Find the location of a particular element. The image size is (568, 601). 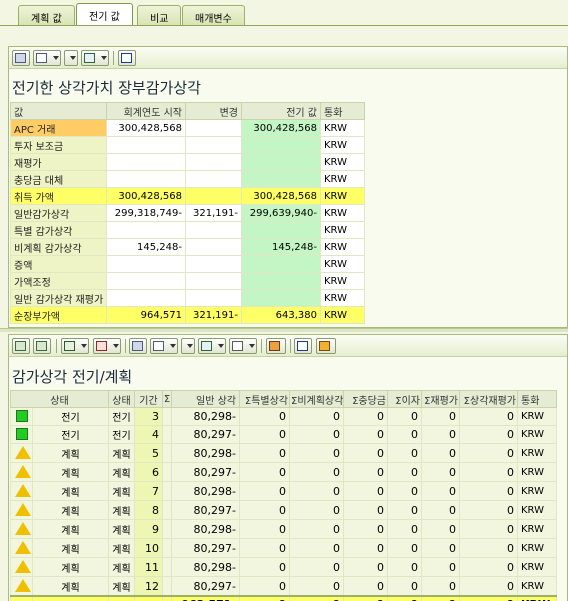

value-label: 증액 is located at coordinates (58, 264).